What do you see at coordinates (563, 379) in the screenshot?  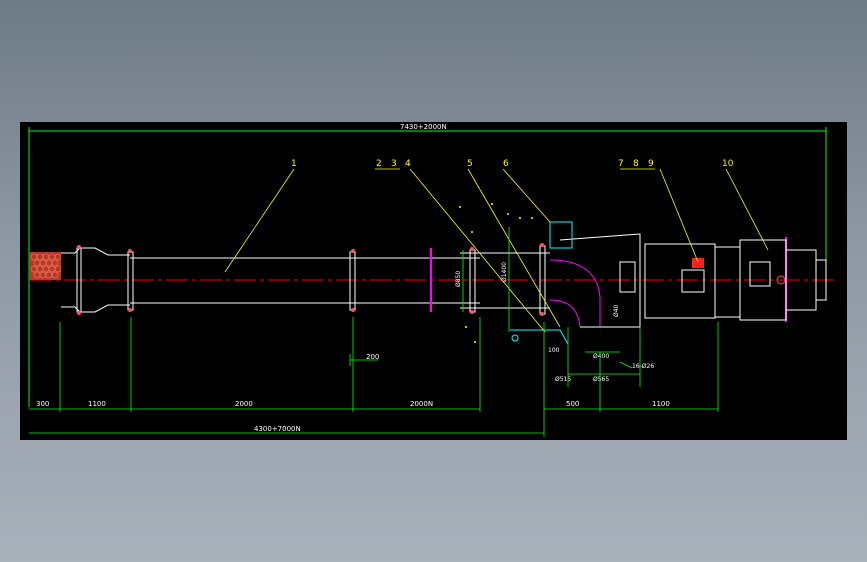 I see `port-dim-515: Ø515` at bounding box center [563, 379].